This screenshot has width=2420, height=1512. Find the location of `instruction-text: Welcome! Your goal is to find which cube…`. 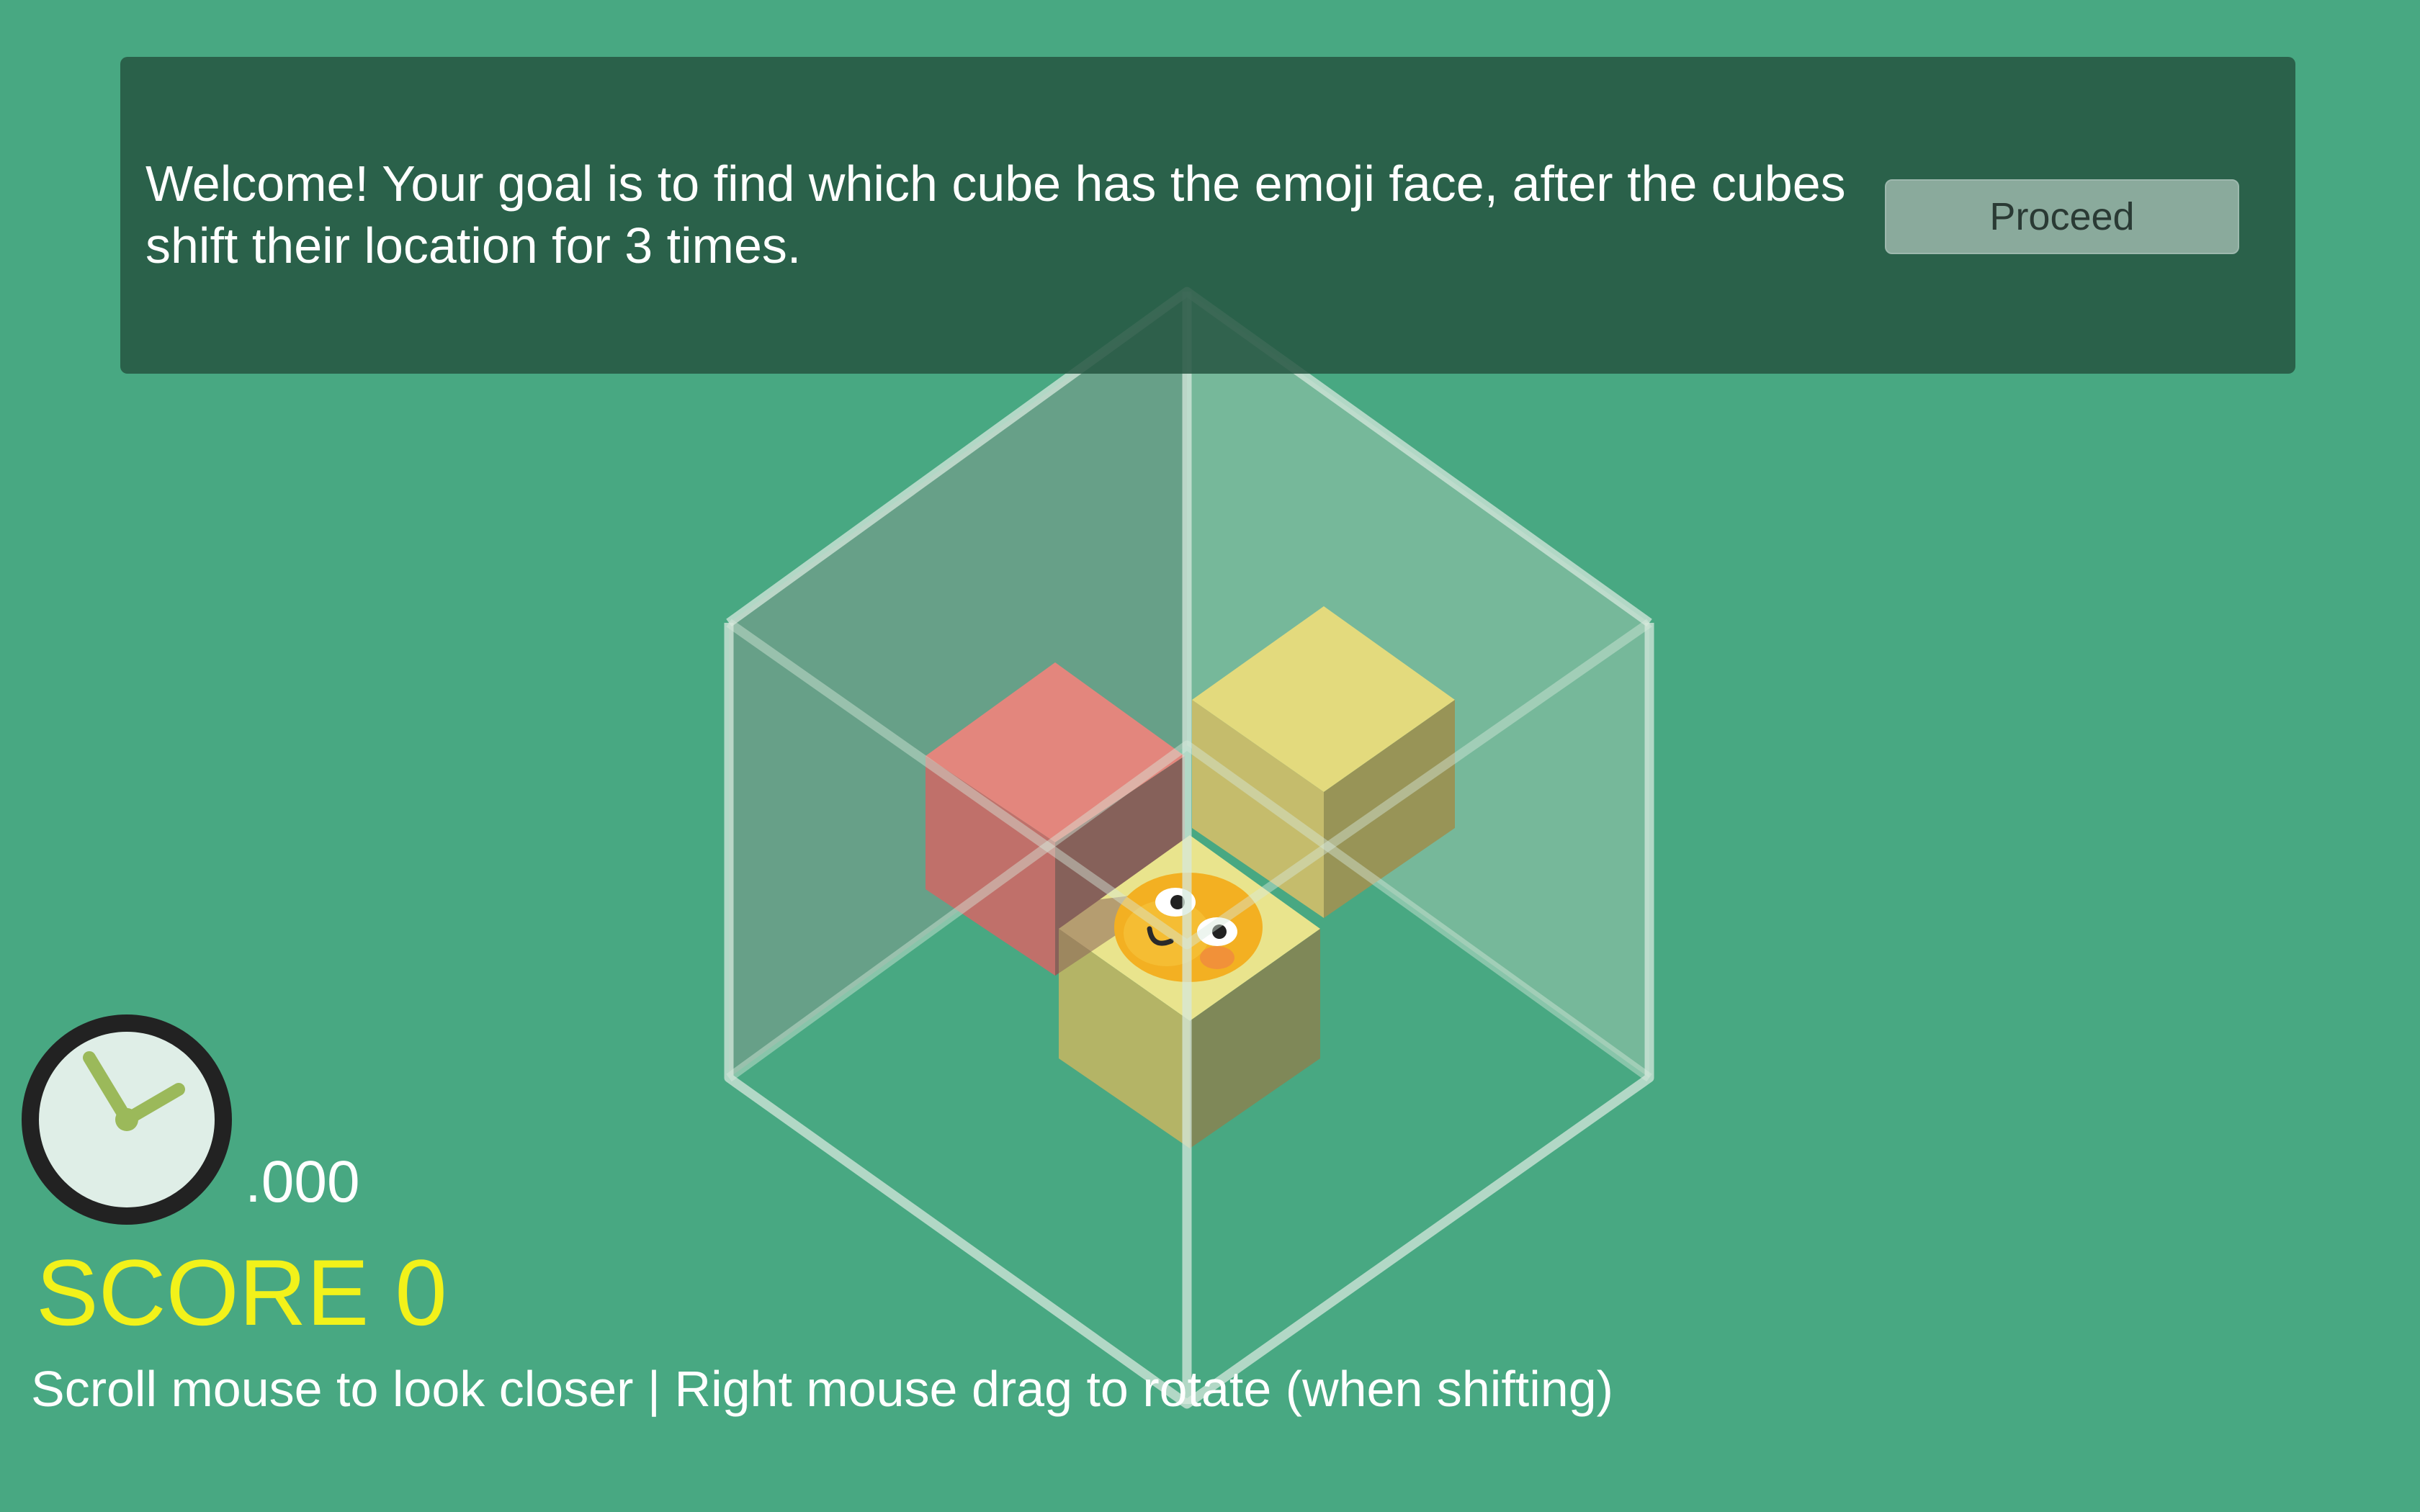

instruction-text: Welcome! Your goal is to find which cube… is located at coordinates (995, 215).